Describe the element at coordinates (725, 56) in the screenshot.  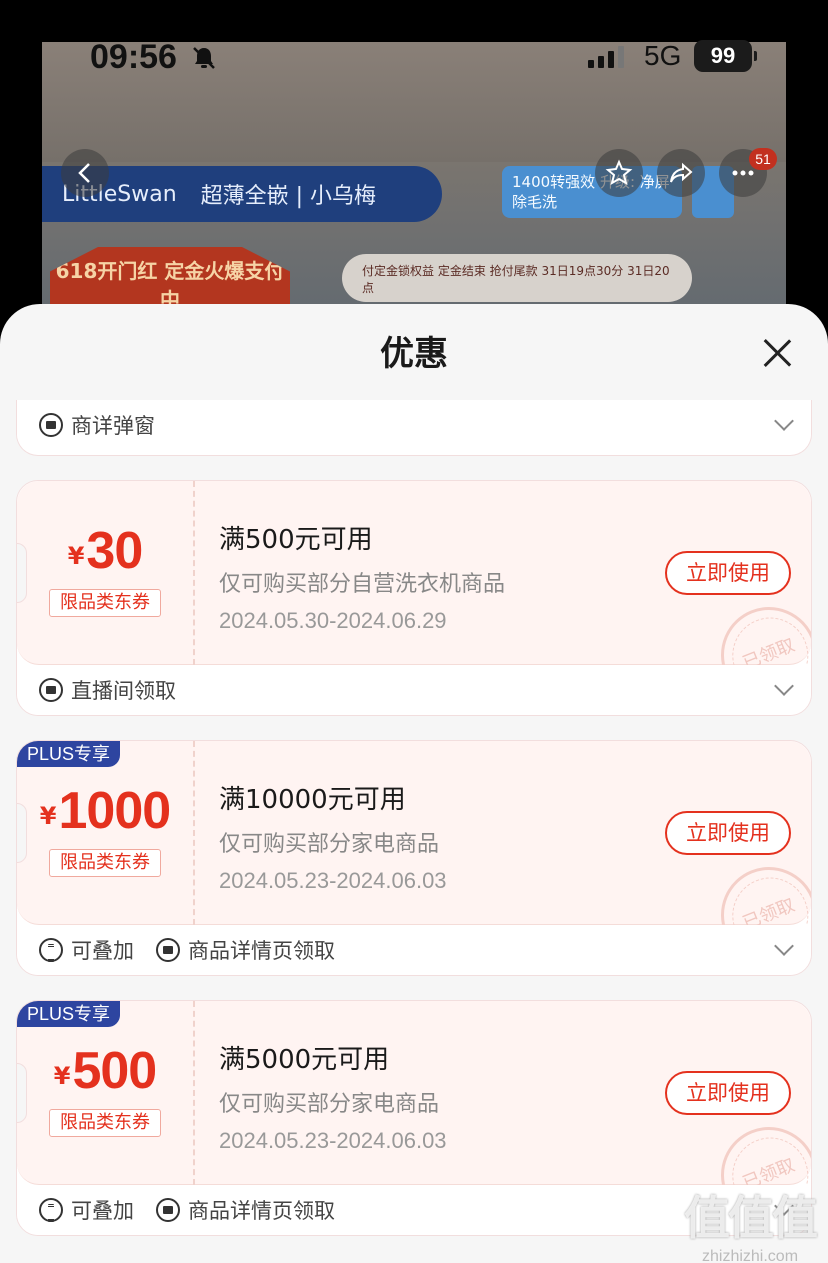
I see `battery-indicator: 99` at that location.